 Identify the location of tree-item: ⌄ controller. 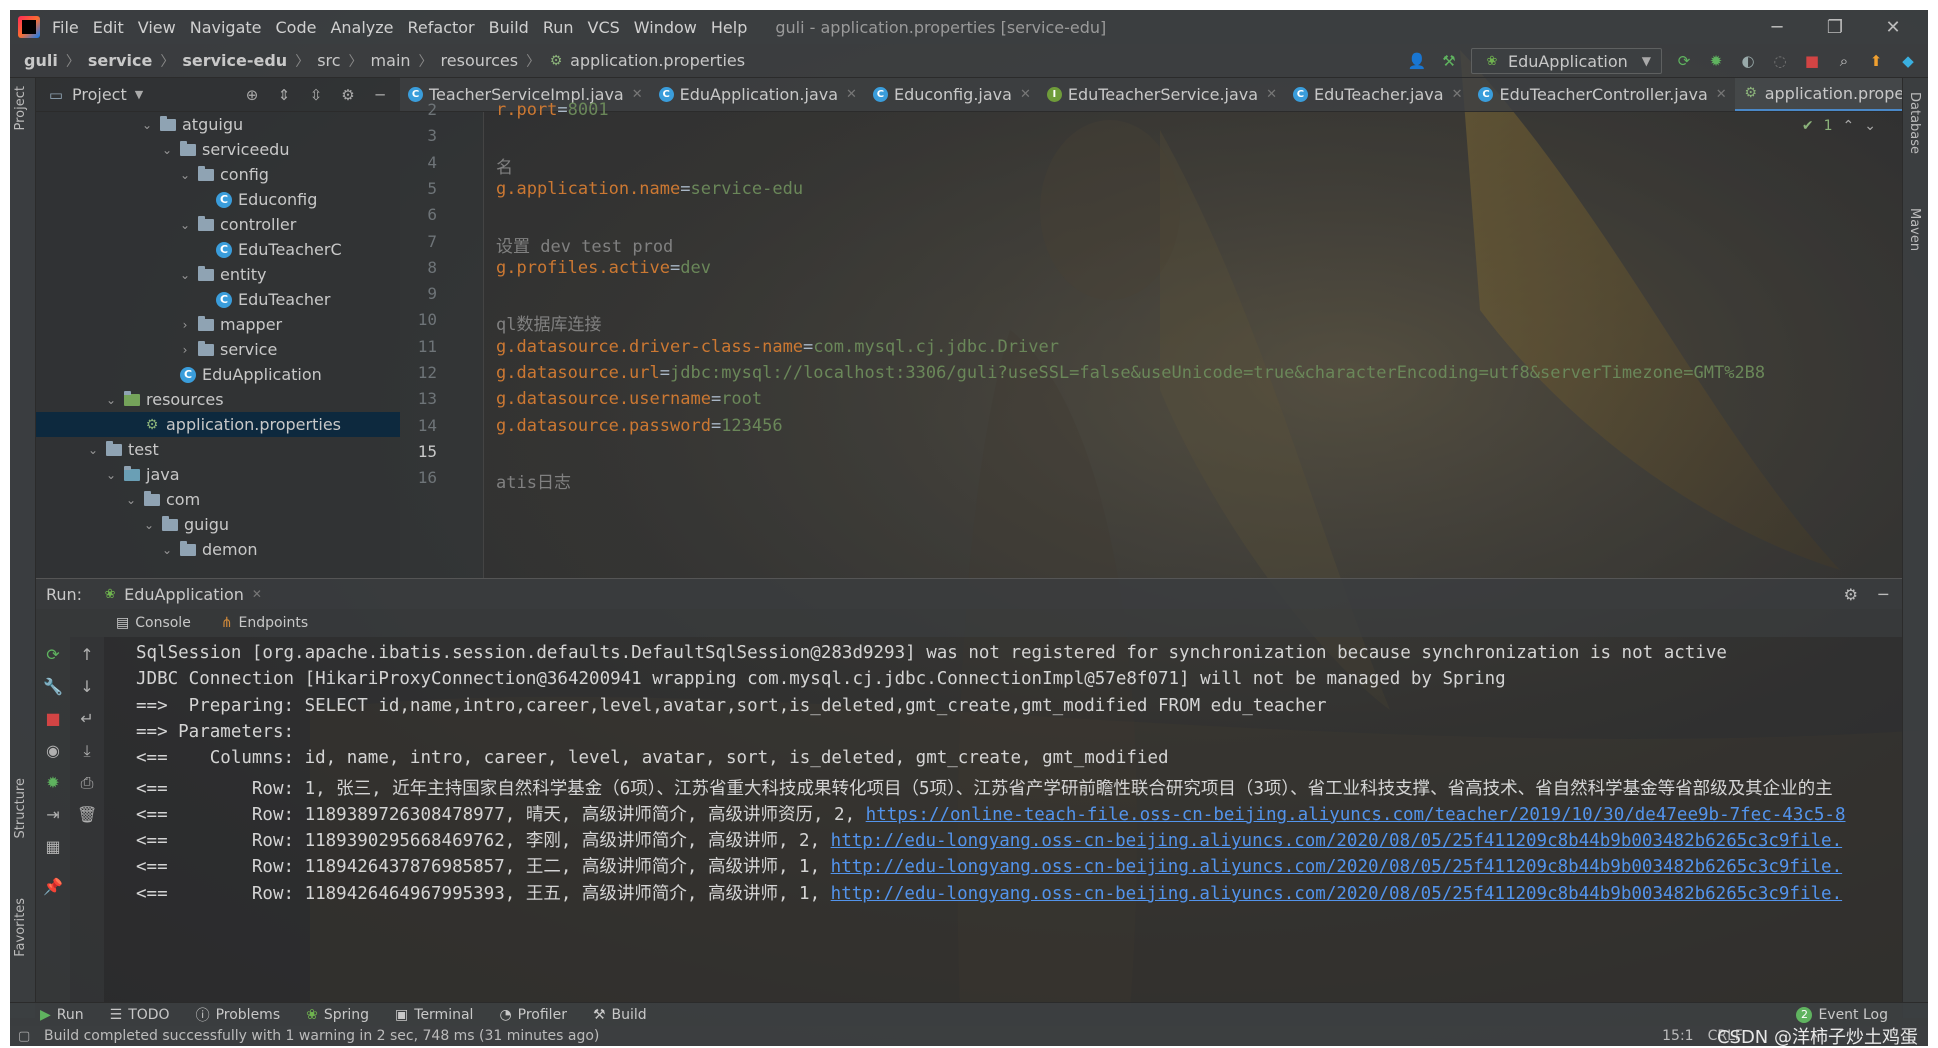
(218, 224).